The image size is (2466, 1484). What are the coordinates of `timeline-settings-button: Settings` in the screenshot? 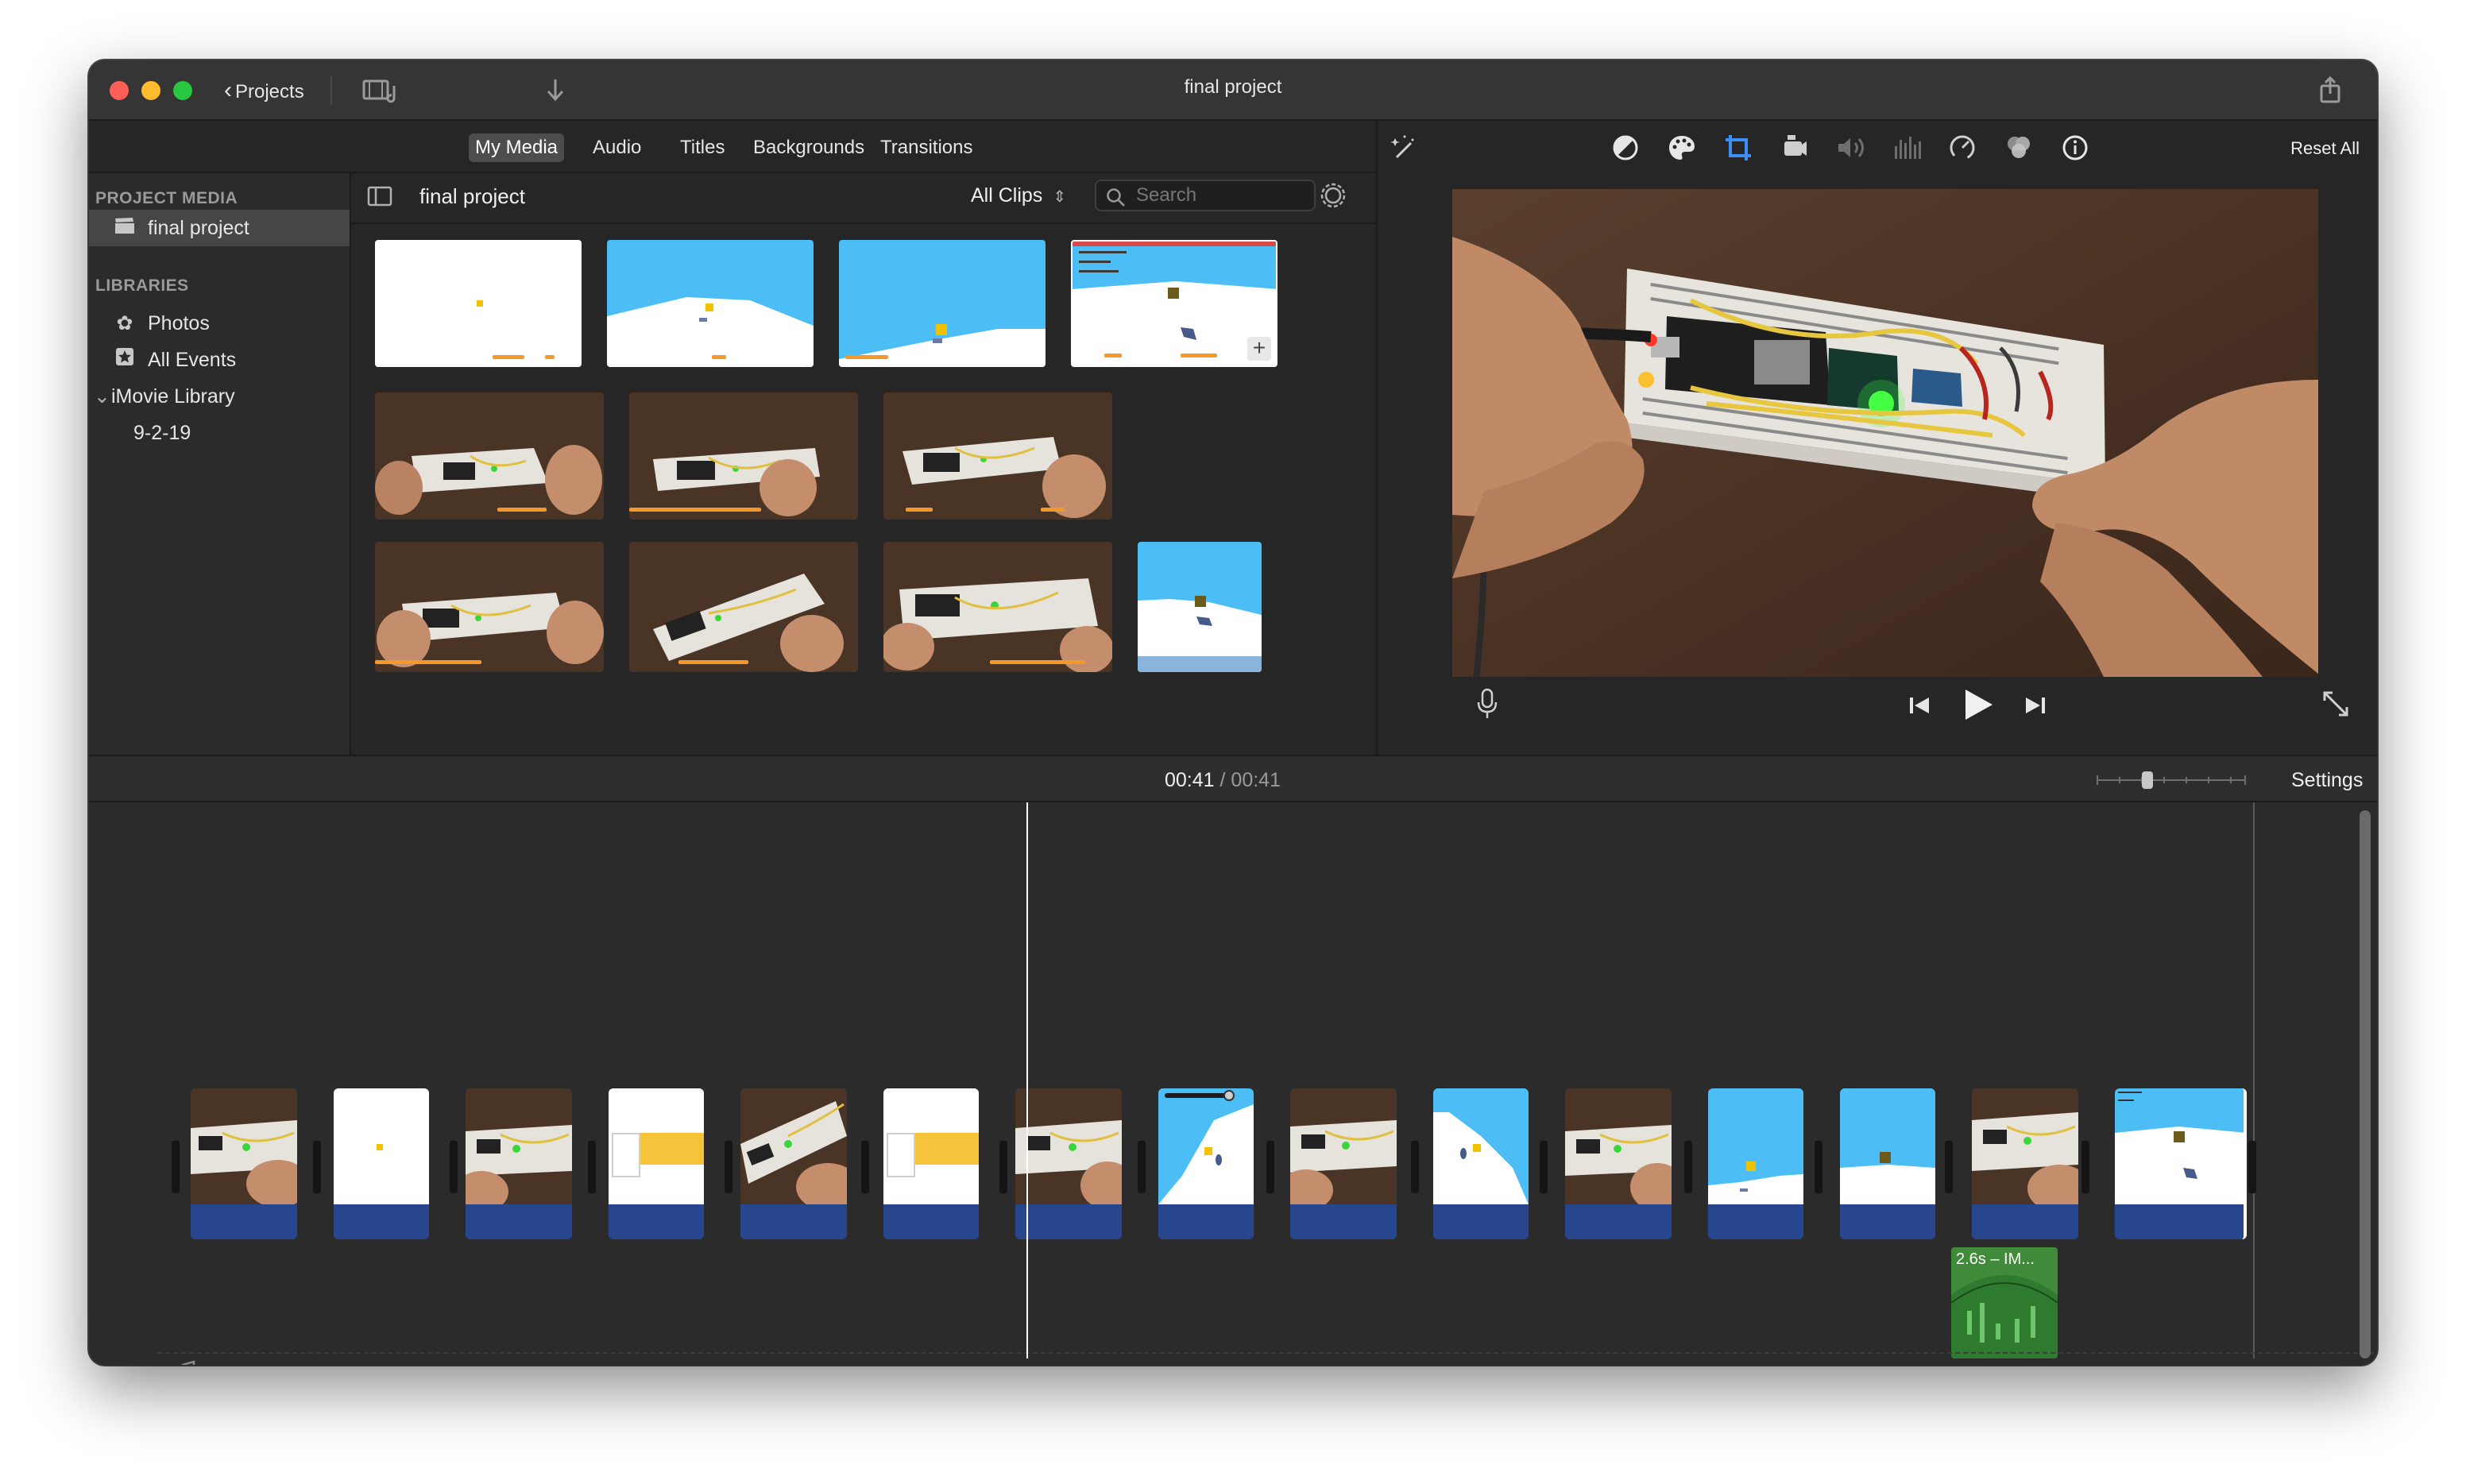 It's located at (2327, 781).